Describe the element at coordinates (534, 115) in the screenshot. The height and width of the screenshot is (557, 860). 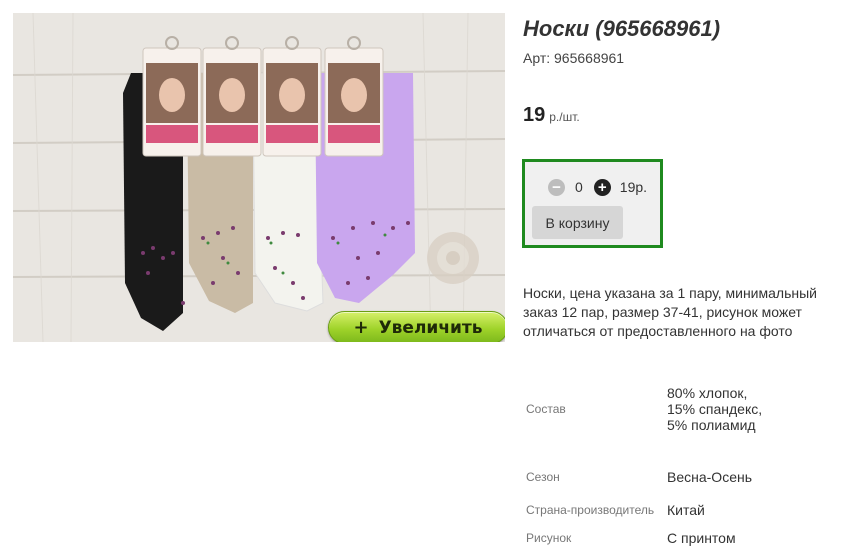
I see `price-value: 19` at that location.